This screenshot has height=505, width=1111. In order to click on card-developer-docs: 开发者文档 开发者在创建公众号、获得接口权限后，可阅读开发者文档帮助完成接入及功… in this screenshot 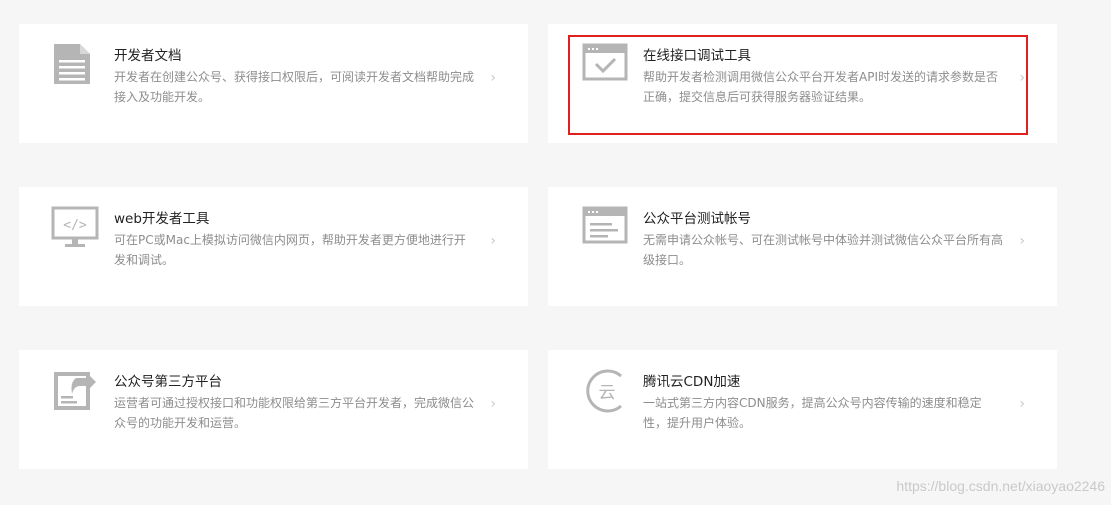, I will do `click(273, 83)`.